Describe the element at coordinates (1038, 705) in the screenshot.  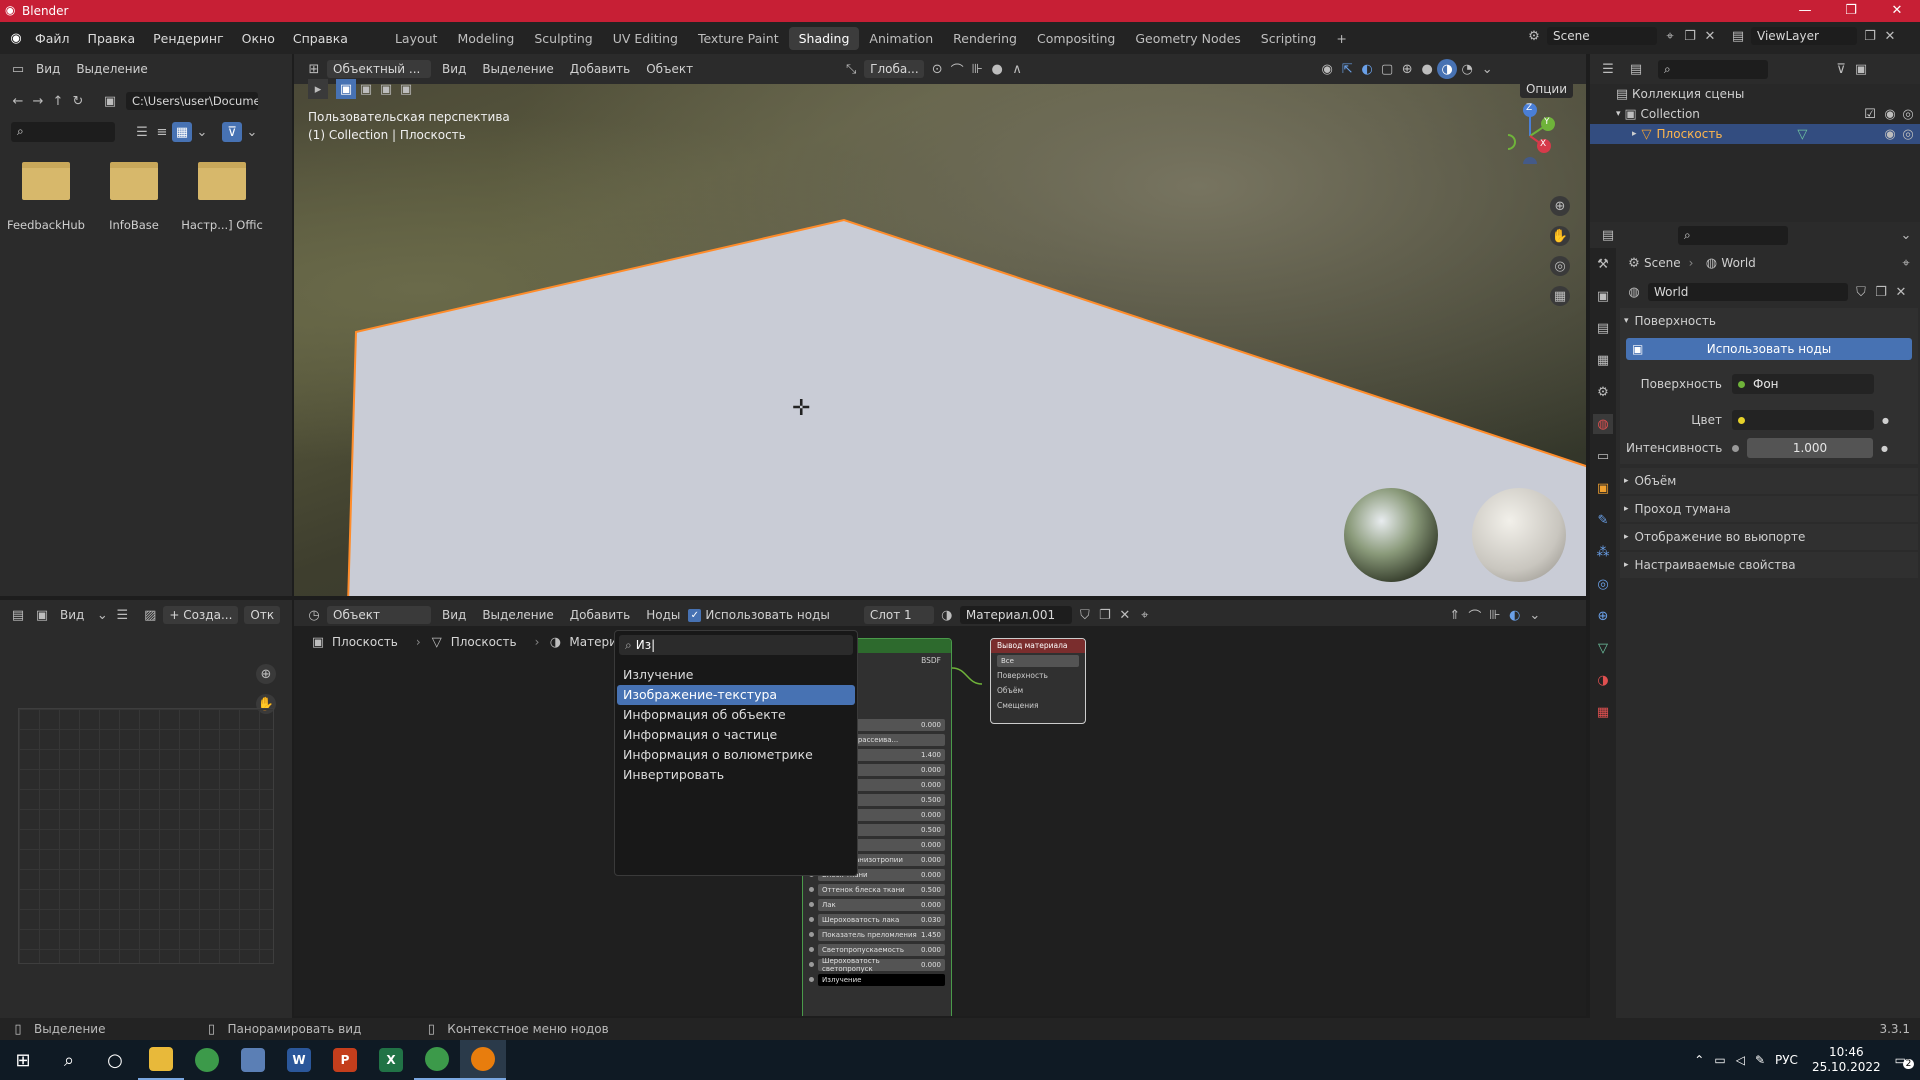
I see `output-displacement-socket: Смещения` at that location.